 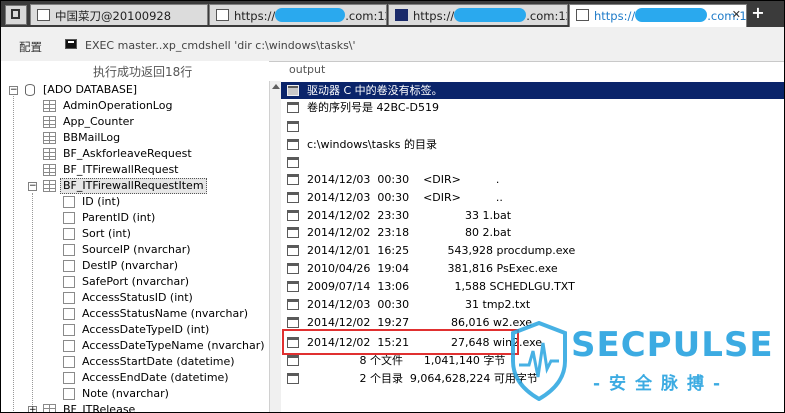 What do you see at coordinates (130, 265) in the screenshot?
I see `tree-column-label: DestIP (nvarchar)` at bounding box center [130, 265].